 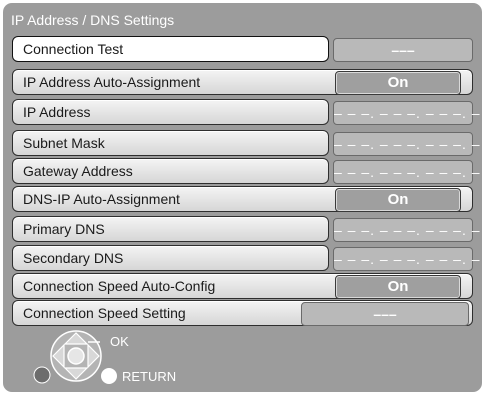 I want to click on ip-auto-assignment-value: On, so click(x=398, y=83).